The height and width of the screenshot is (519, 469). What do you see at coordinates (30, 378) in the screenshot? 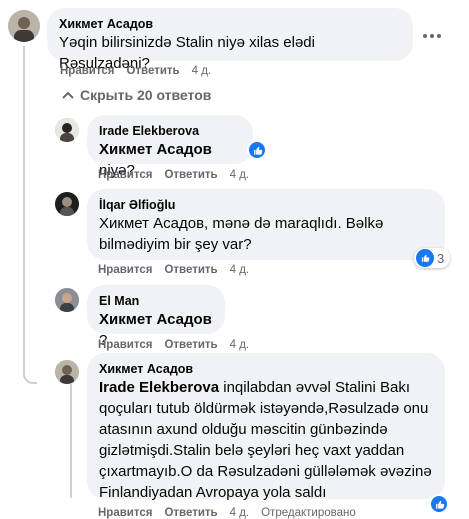
I see `thread-curve` at bounding box center [30, 378].